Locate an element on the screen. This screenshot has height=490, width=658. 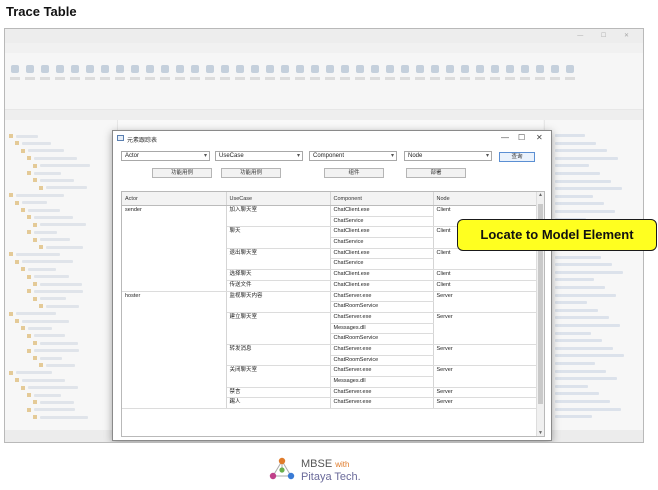
table-row: 关闭聊天室 ChatServer.exe Server is located at coordinates (329, 371).